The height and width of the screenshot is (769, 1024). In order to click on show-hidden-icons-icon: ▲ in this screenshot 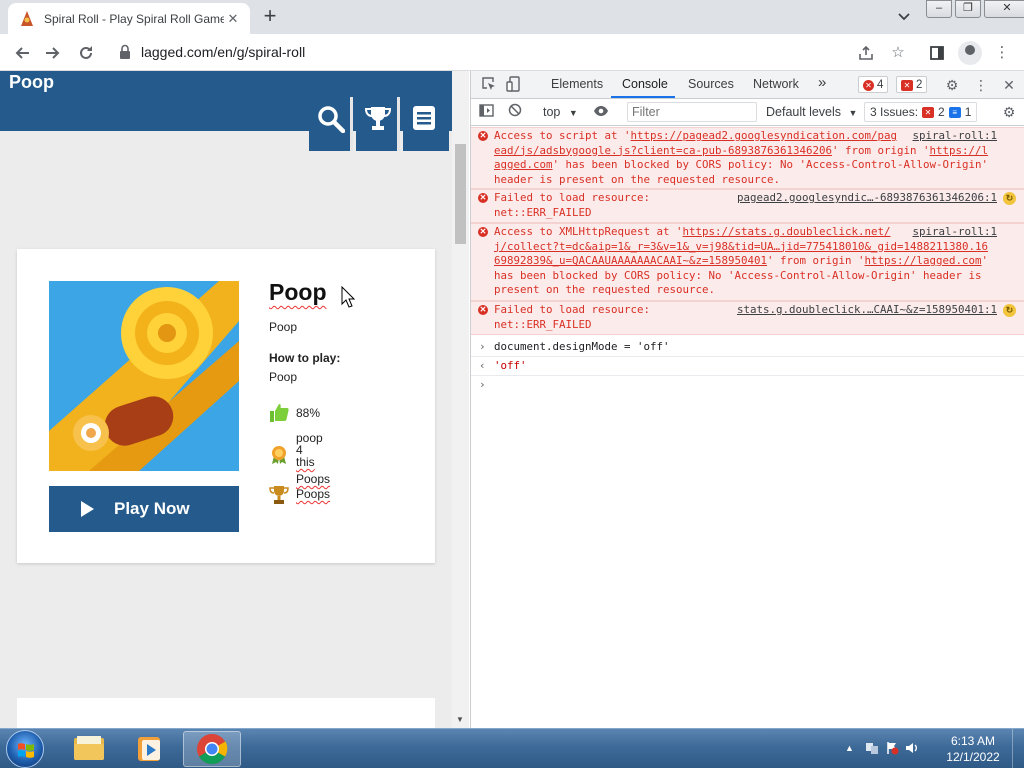, I will do `click(852, 748)`.